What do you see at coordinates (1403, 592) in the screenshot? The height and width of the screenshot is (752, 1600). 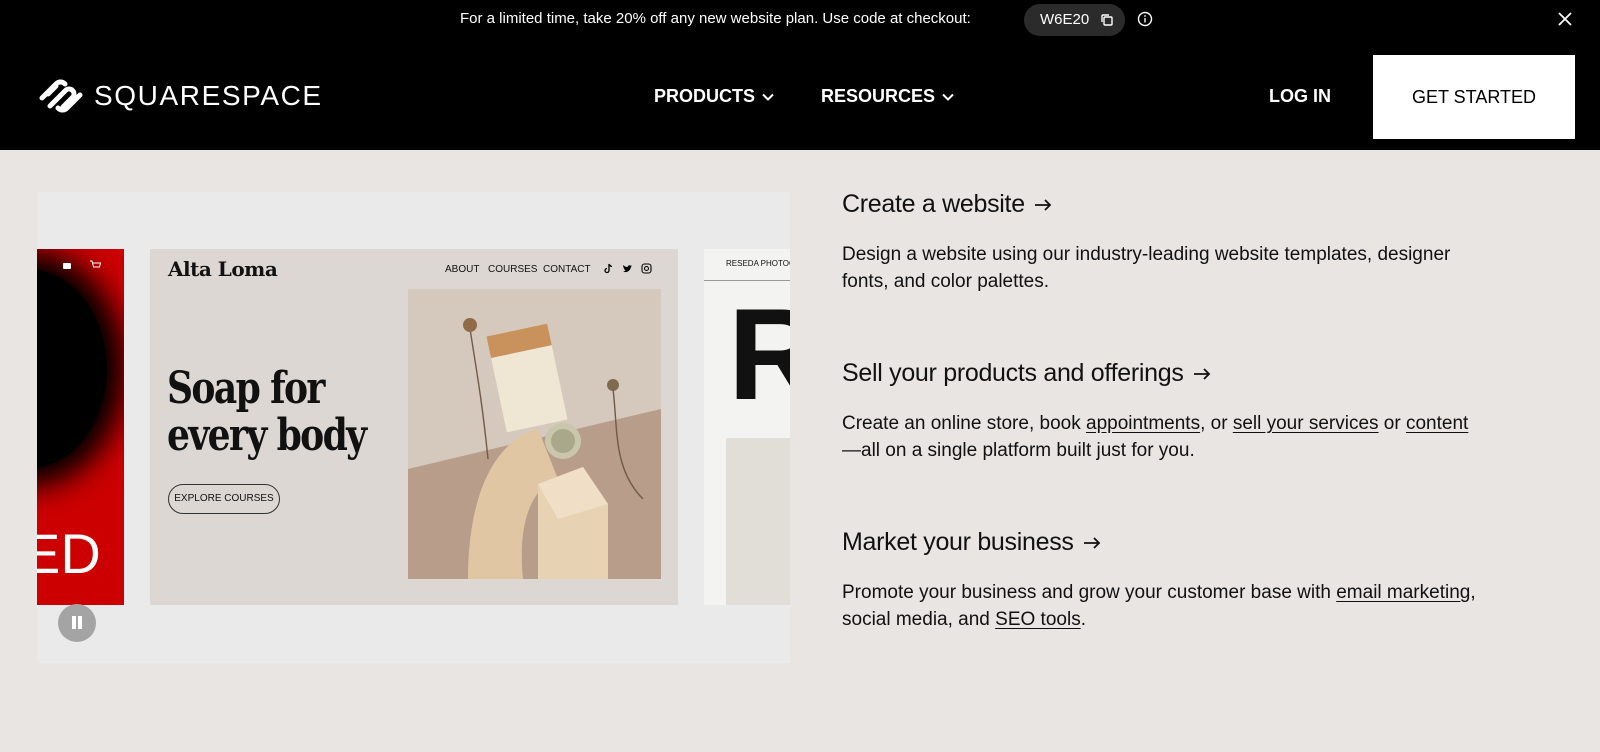 I see `email-marketing-link: email marketing` at bounding box center [1403, 592].